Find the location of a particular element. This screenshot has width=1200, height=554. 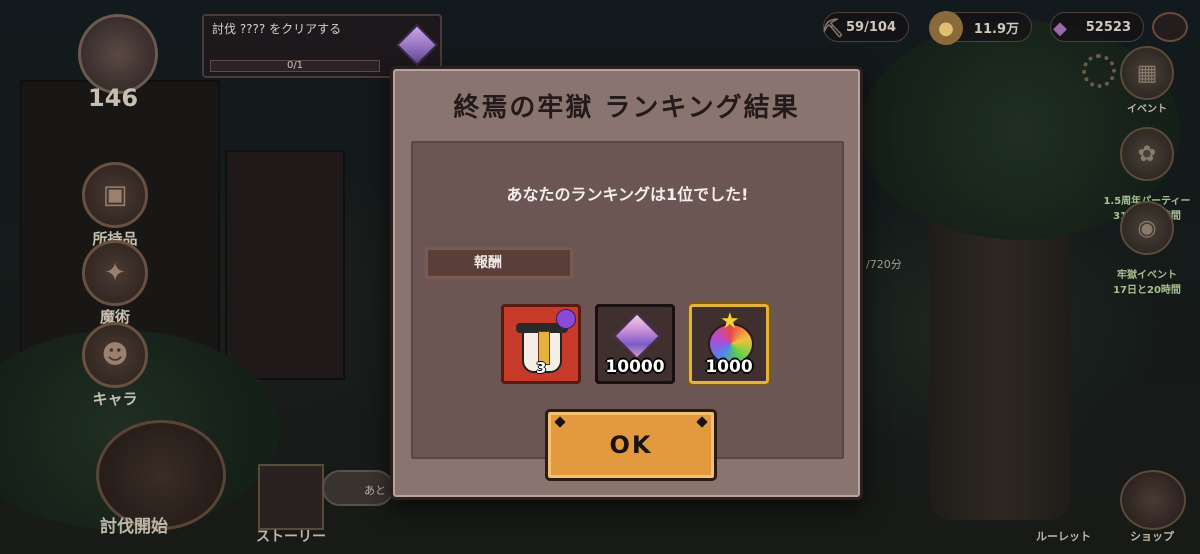

reward-item-rainbow-bag: ★ 1000 is located at coordinates (729, 344).